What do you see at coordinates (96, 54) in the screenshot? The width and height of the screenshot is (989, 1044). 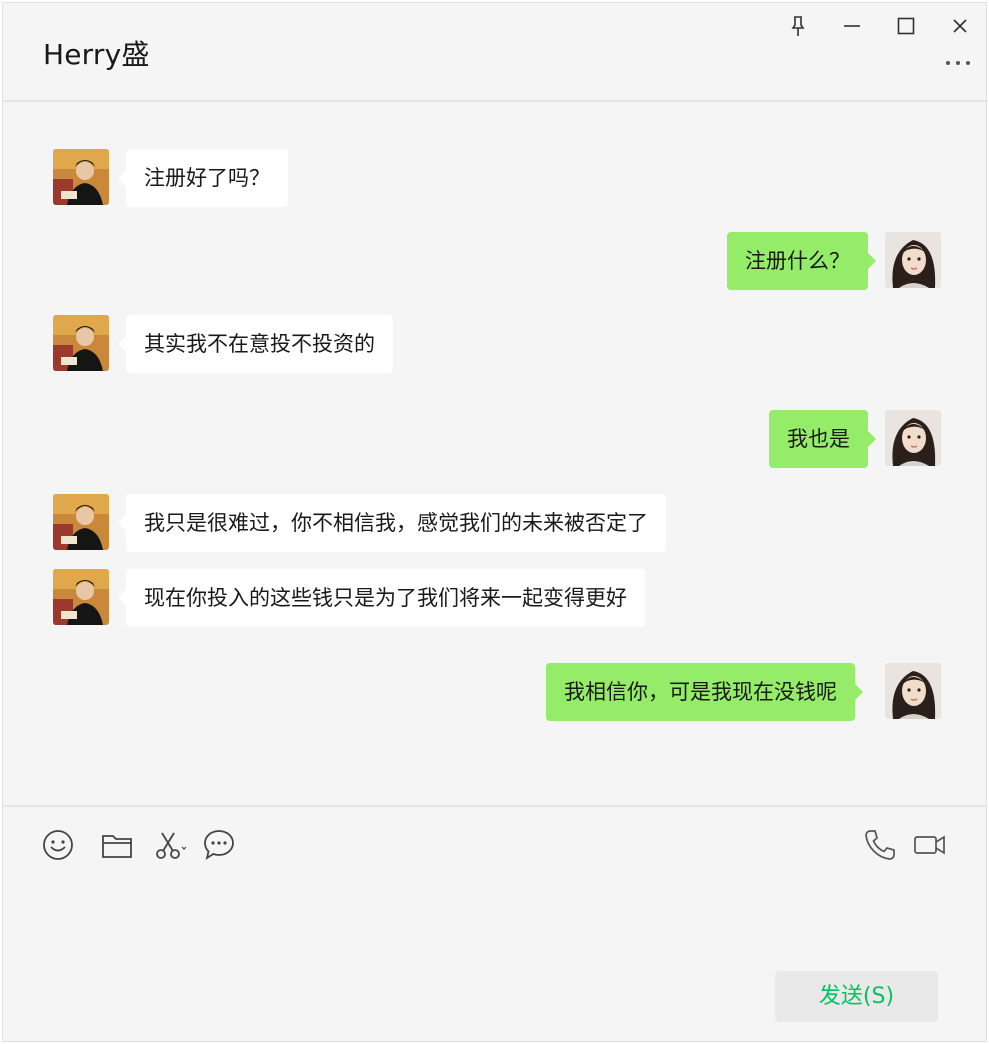 I see `contact-name: Herry盛` at bounding box center [96, 54].